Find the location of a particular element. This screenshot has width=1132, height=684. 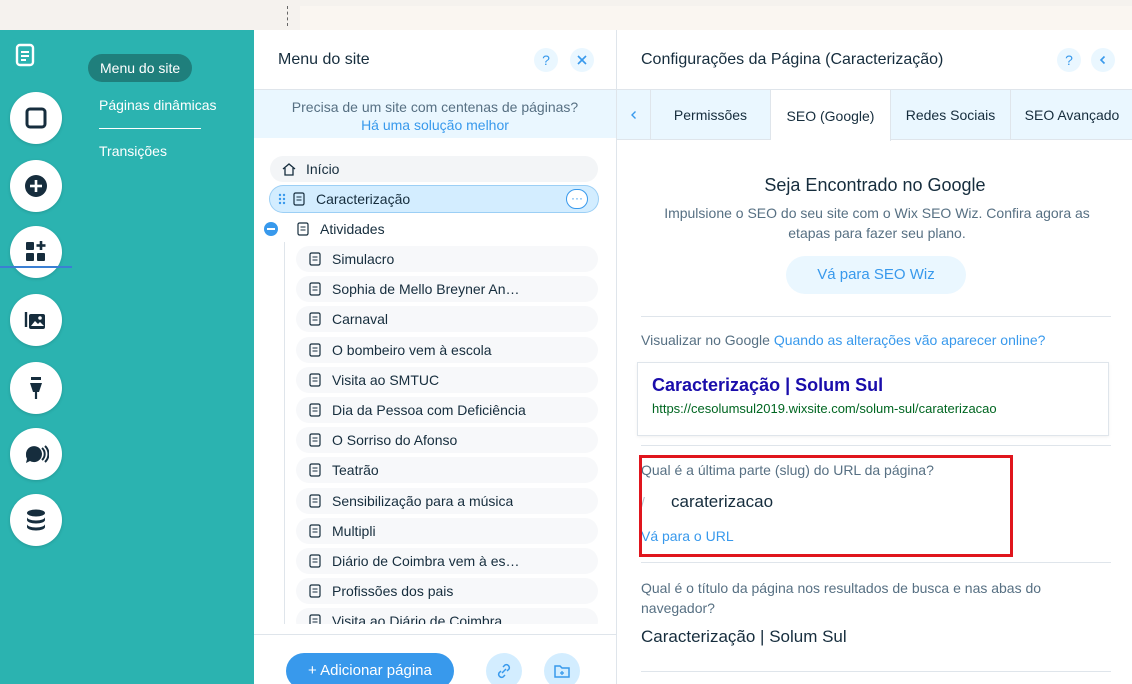

subpage-item: Multipli is located at coordinates (447, 530).